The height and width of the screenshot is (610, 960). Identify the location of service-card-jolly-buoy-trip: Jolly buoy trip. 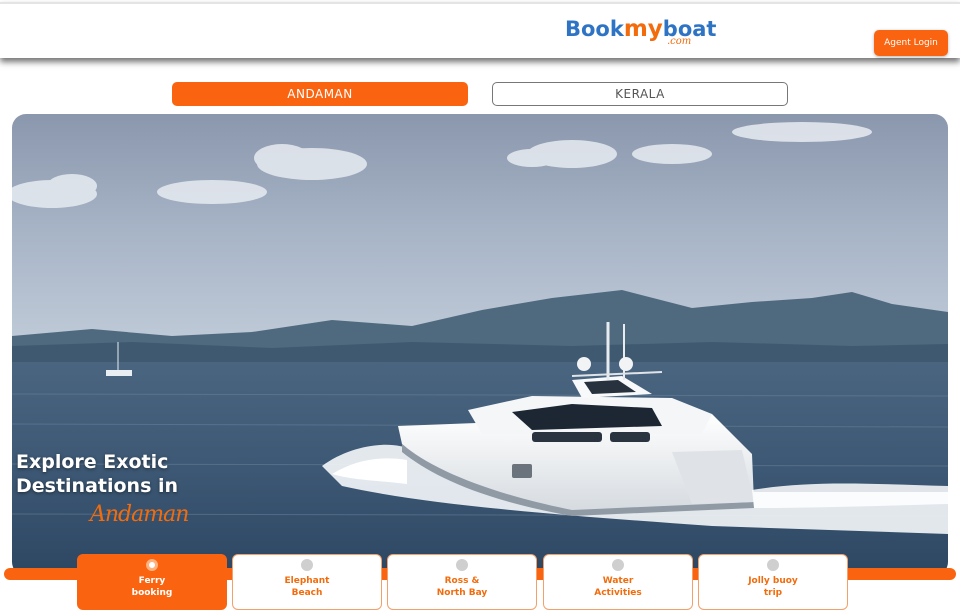
(773, 582).